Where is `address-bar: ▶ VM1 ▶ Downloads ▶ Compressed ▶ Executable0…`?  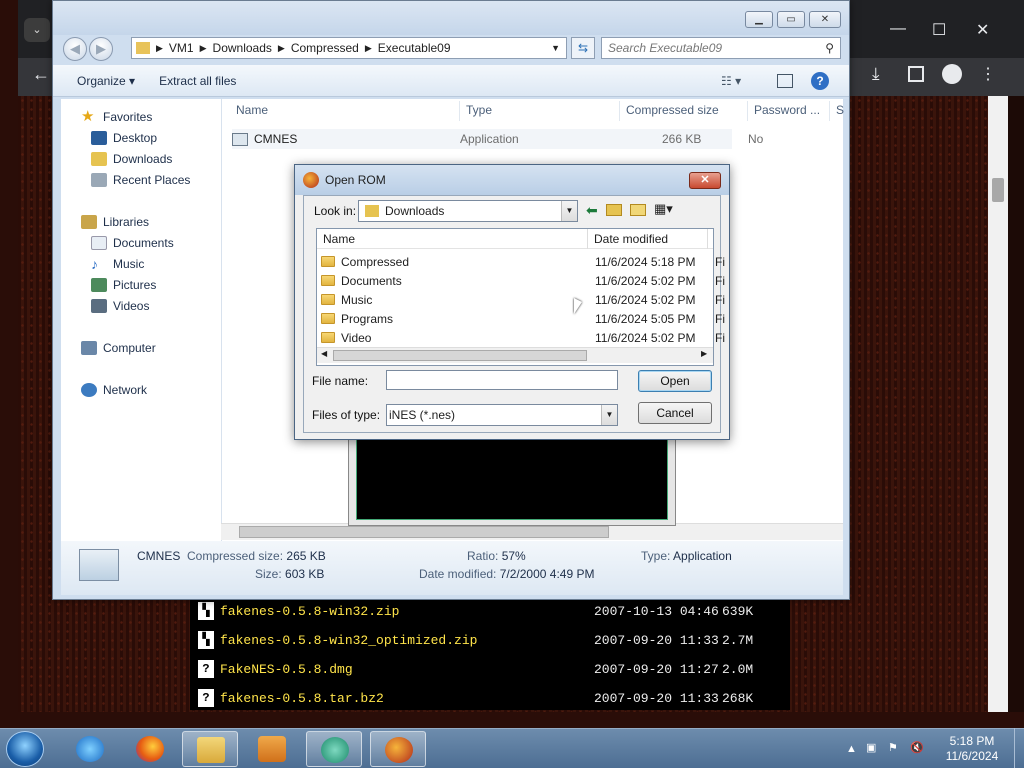 address-bar: ▶ VM1 ▶ Downloads ▶ Compressed ▶ Executable0… is located at coordinates (349, 48).